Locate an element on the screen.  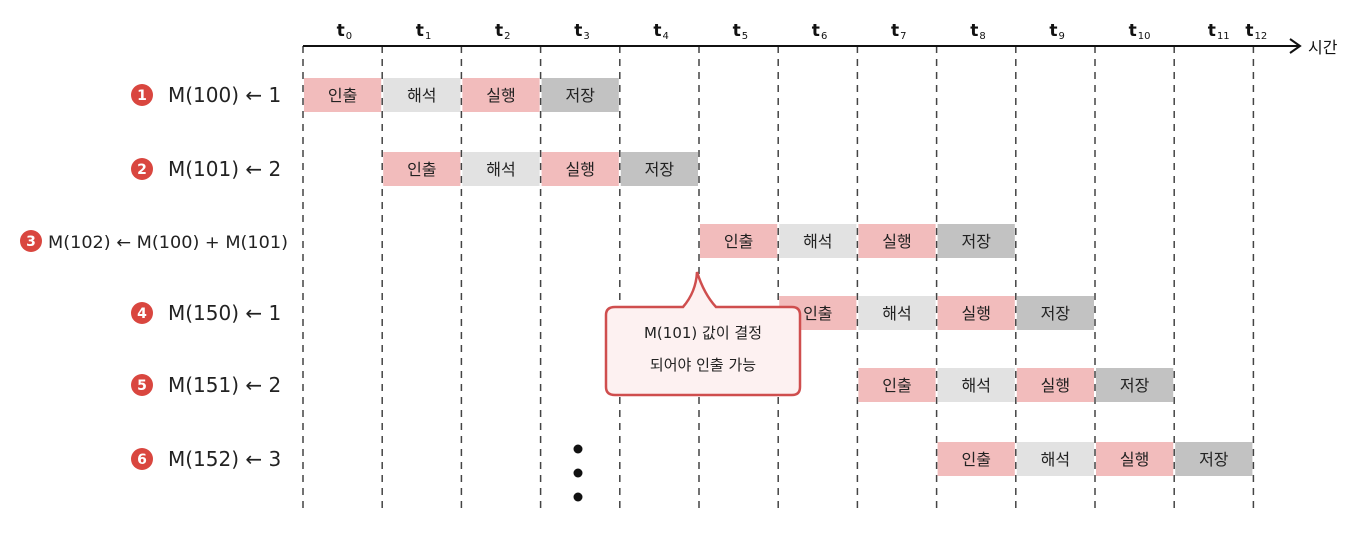
time-axis-label: 시간 is located at coordinates (1323, 47).